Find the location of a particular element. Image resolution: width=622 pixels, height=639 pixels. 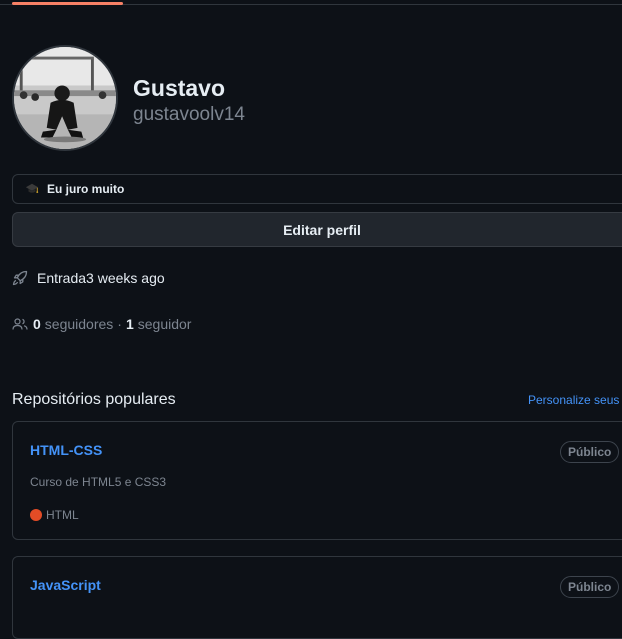

follow-stats: 0 seguidores · 1 seguidor is located at coordinates (101, 324).